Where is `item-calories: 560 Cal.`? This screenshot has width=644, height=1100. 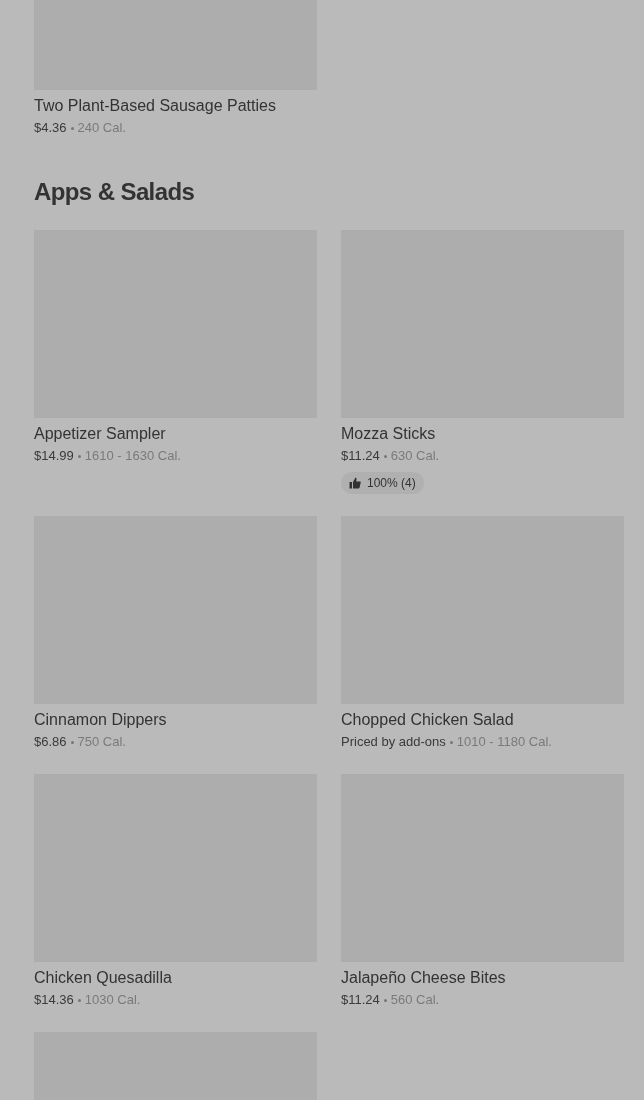
item-calories: 560 Cal. is located at coordinates (415, 1000).